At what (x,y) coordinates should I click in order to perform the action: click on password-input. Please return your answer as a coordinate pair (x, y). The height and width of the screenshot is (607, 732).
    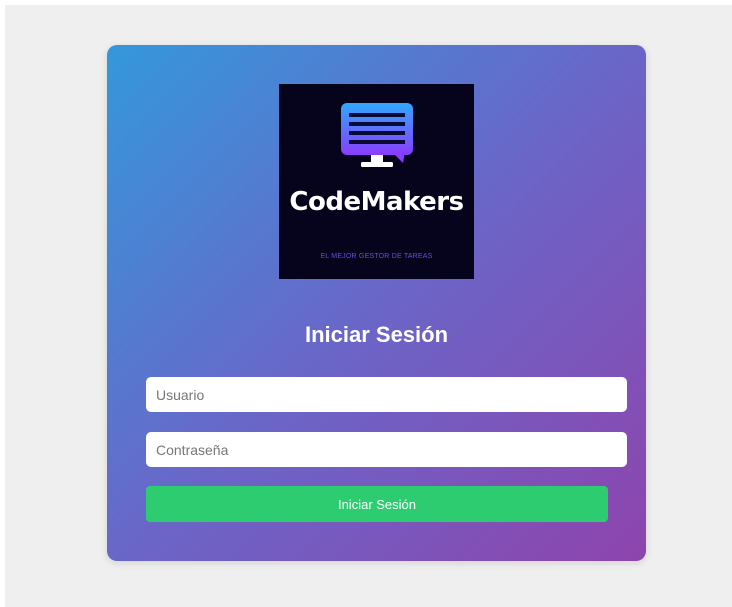
    Looking at the image, I should click on (386, 449).